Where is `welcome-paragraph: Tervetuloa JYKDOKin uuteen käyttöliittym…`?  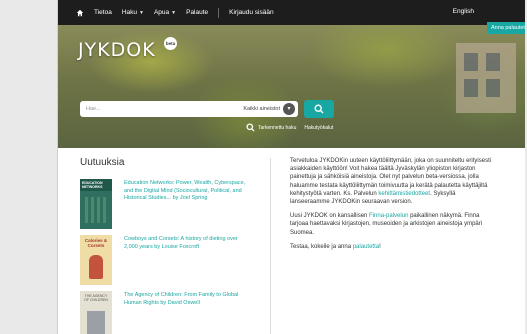 welcome-paragraph: Tervetuloa JYKDOKin uuteen käyttöliittym… is located at coordinates (392, 181).